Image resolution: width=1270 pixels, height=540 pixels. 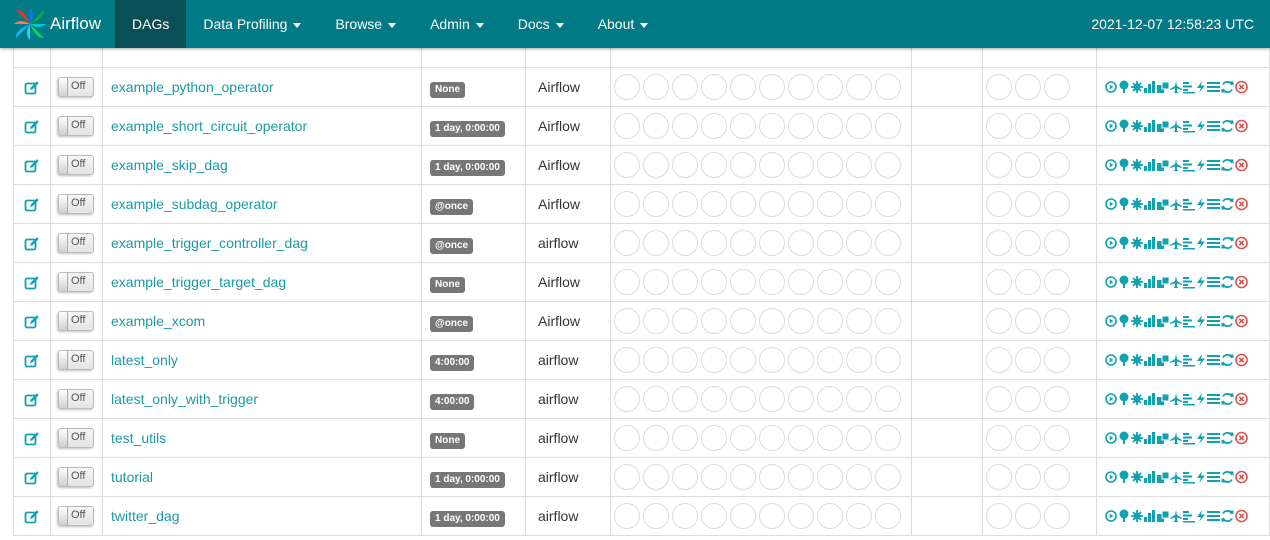 What do you see at coordinates (1189, 165) in the screenshot?
I see `gantt-icon` at bounding box center [1189, 165].